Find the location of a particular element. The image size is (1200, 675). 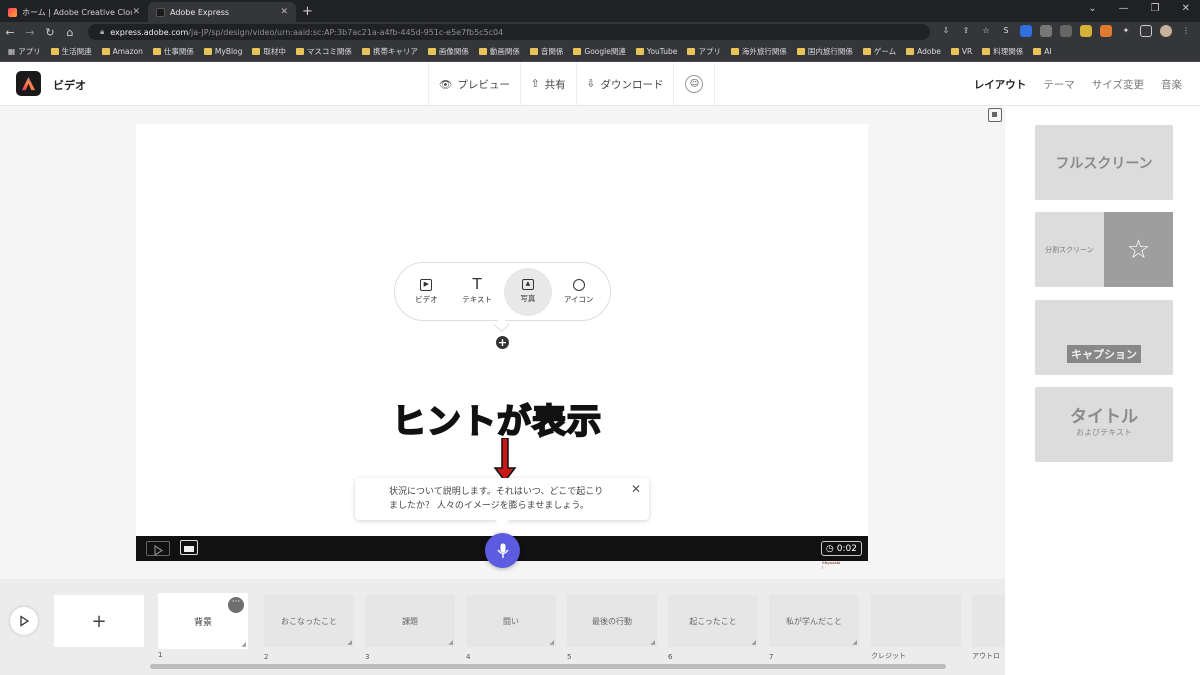

bookmark-item: 料理関係 is located at coordinates (1002, 51).